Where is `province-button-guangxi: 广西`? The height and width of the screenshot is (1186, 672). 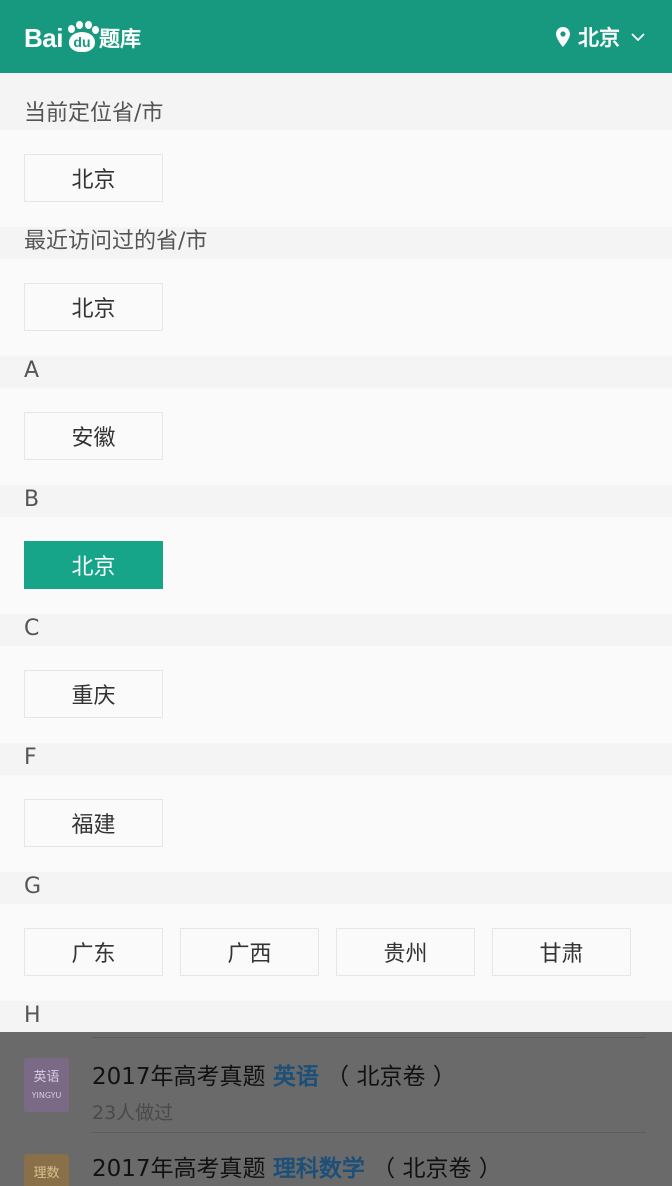
province-button-guangxi: 广西 is located at coordinates (249, 952).